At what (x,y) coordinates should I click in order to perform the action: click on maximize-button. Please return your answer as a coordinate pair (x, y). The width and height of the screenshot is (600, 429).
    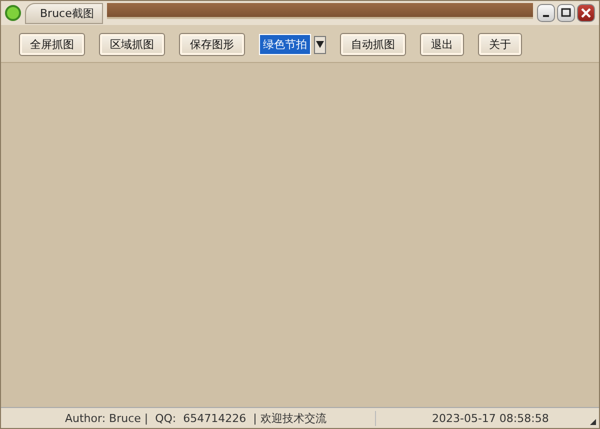
    Looking at the image, I should click on (566, 13).